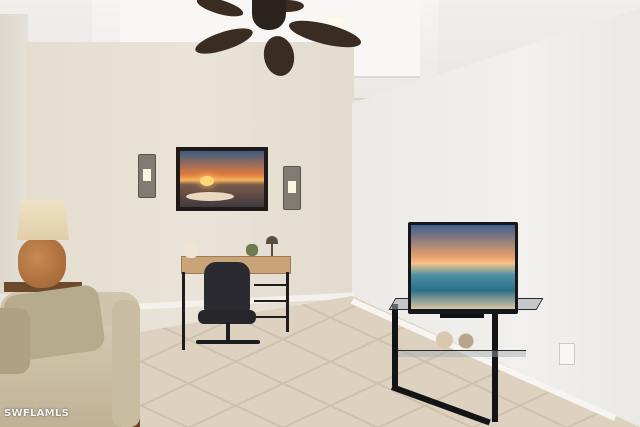  I want to click on tv-stand-glass-shelf, so click(462, 353).